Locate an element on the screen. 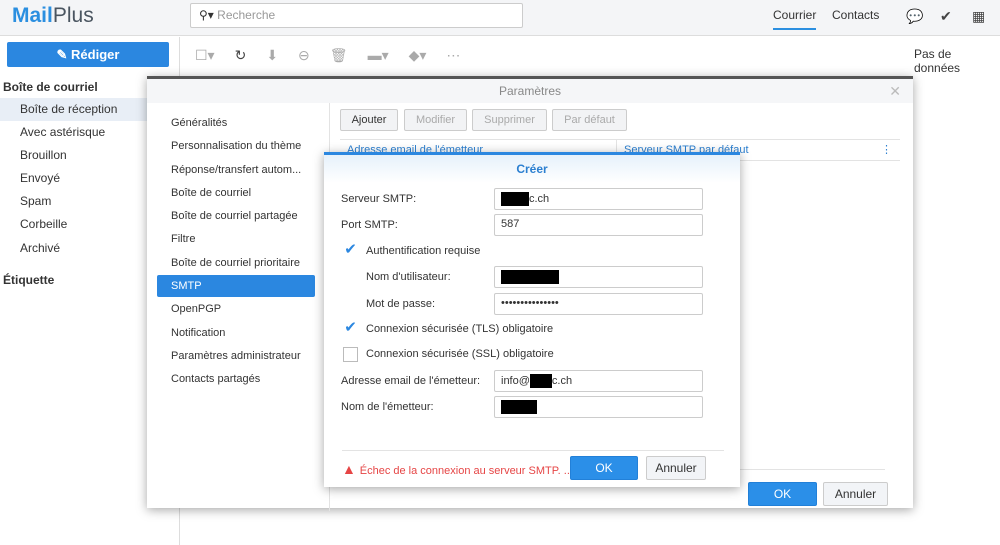  sender-name-input is located at coordinates (598, 407).